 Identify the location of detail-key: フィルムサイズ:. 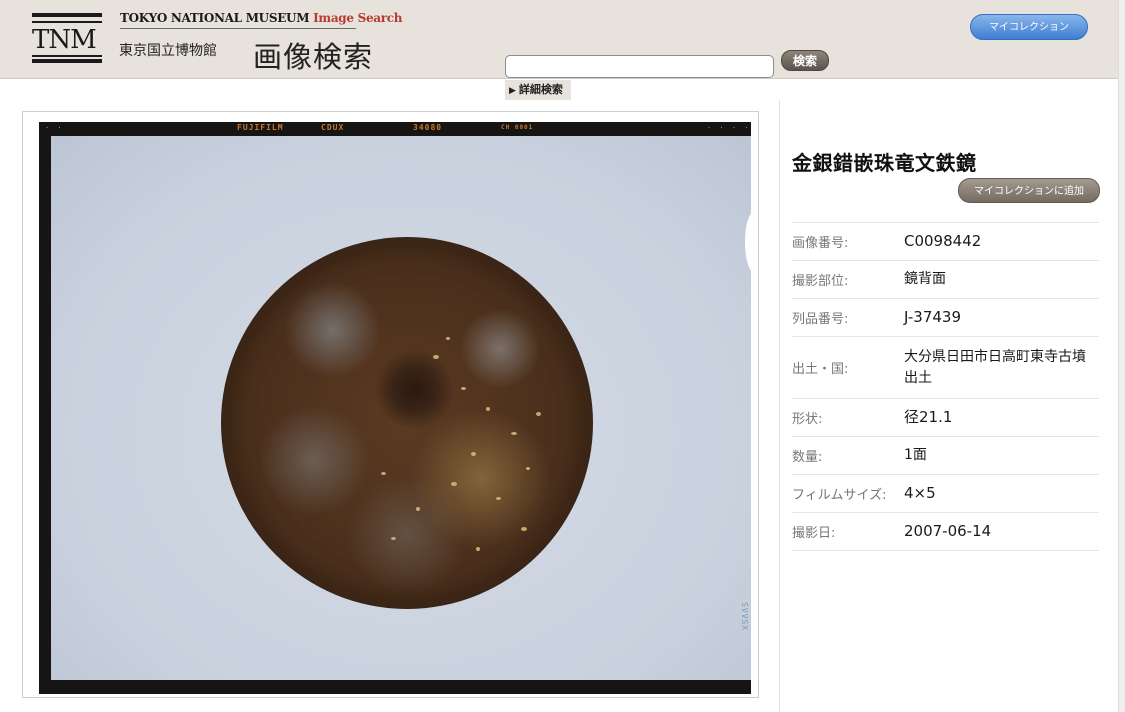
(839, 495).